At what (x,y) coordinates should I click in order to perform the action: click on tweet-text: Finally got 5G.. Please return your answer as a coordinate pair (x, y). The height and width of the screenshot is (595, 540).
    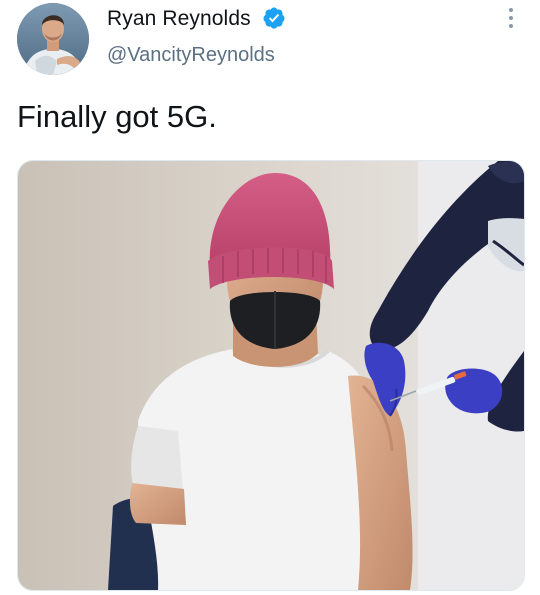
    Looking at the image, I should click on (117, 116).